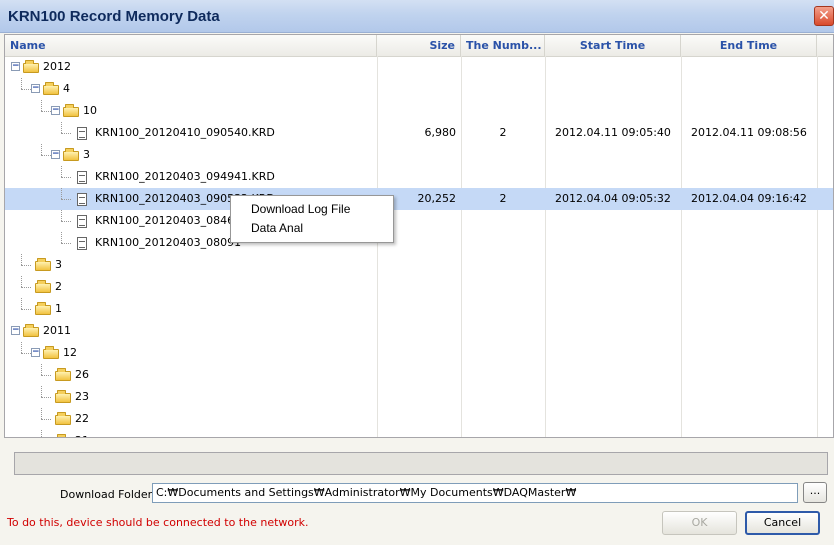 The height and width of the screenshot is (545, 834). Describe the element at coordinates (90, 110) in the screenshot. I see `tree-node-label: 10` at that location.